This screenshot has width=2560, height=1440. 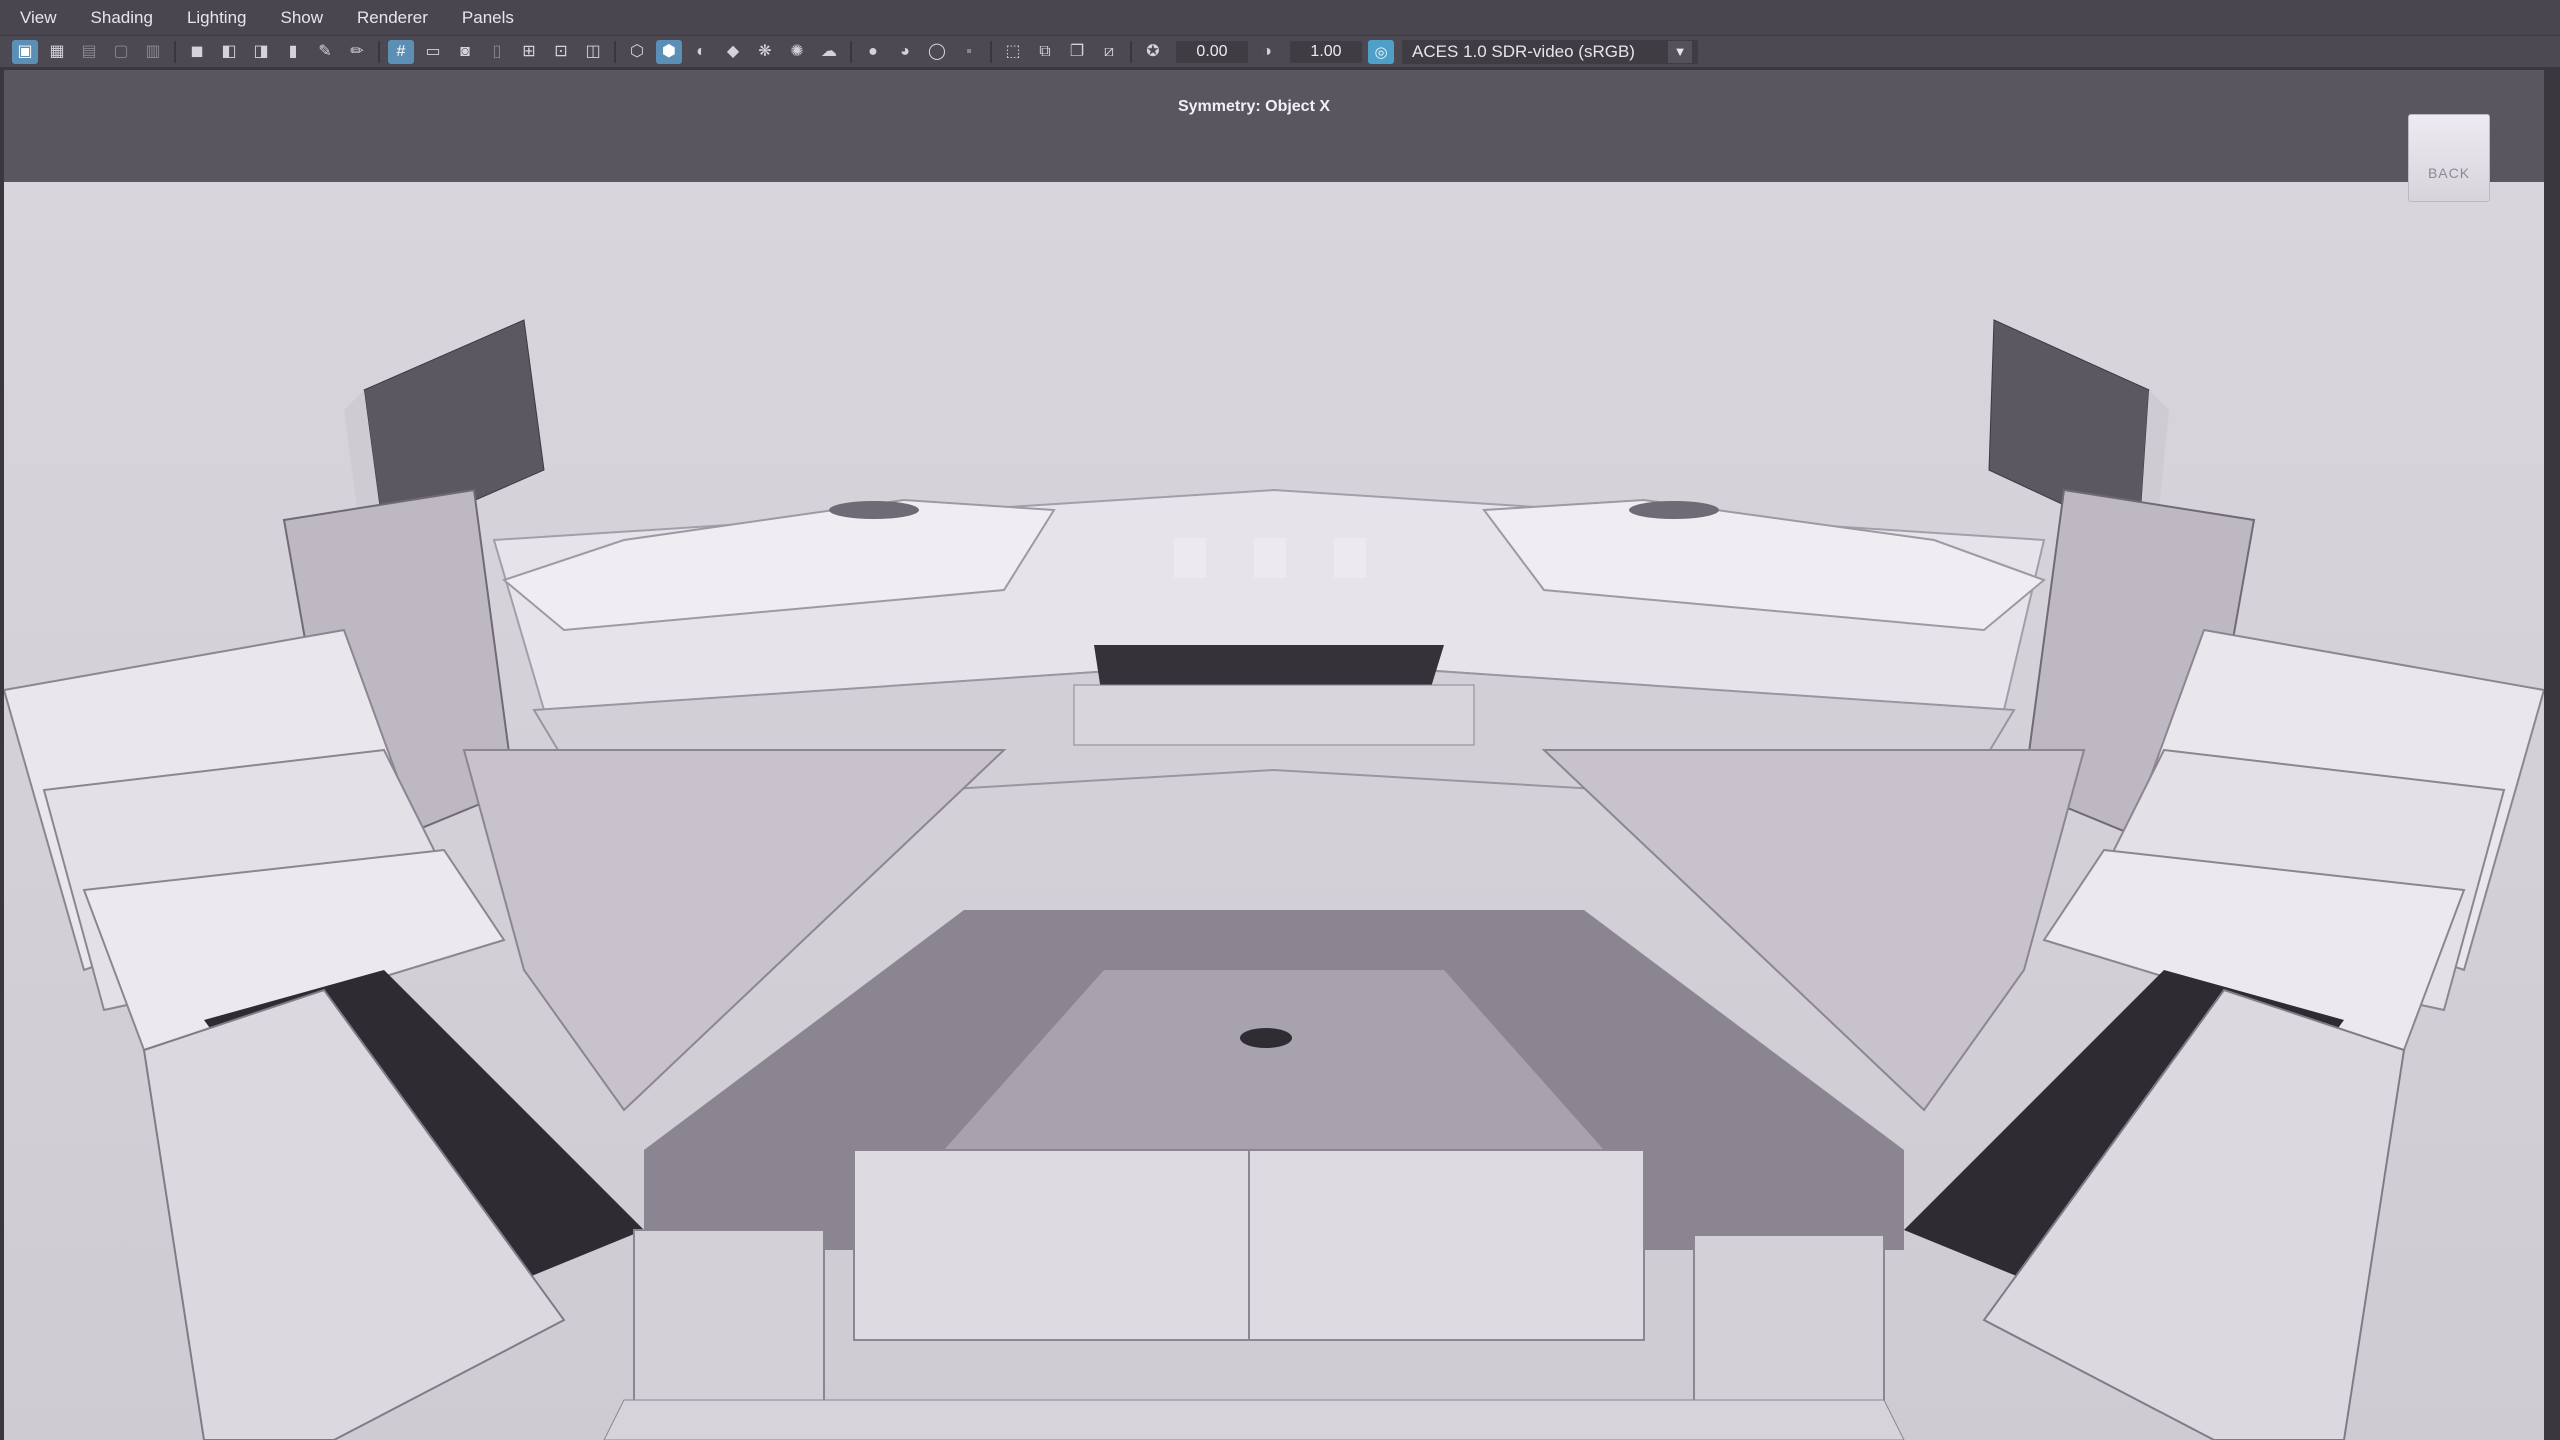 What do you see at coordinates (261, 52) in the screenshot?
I see `camera-aim-icon: ◨` at bounding box center [261, 52].